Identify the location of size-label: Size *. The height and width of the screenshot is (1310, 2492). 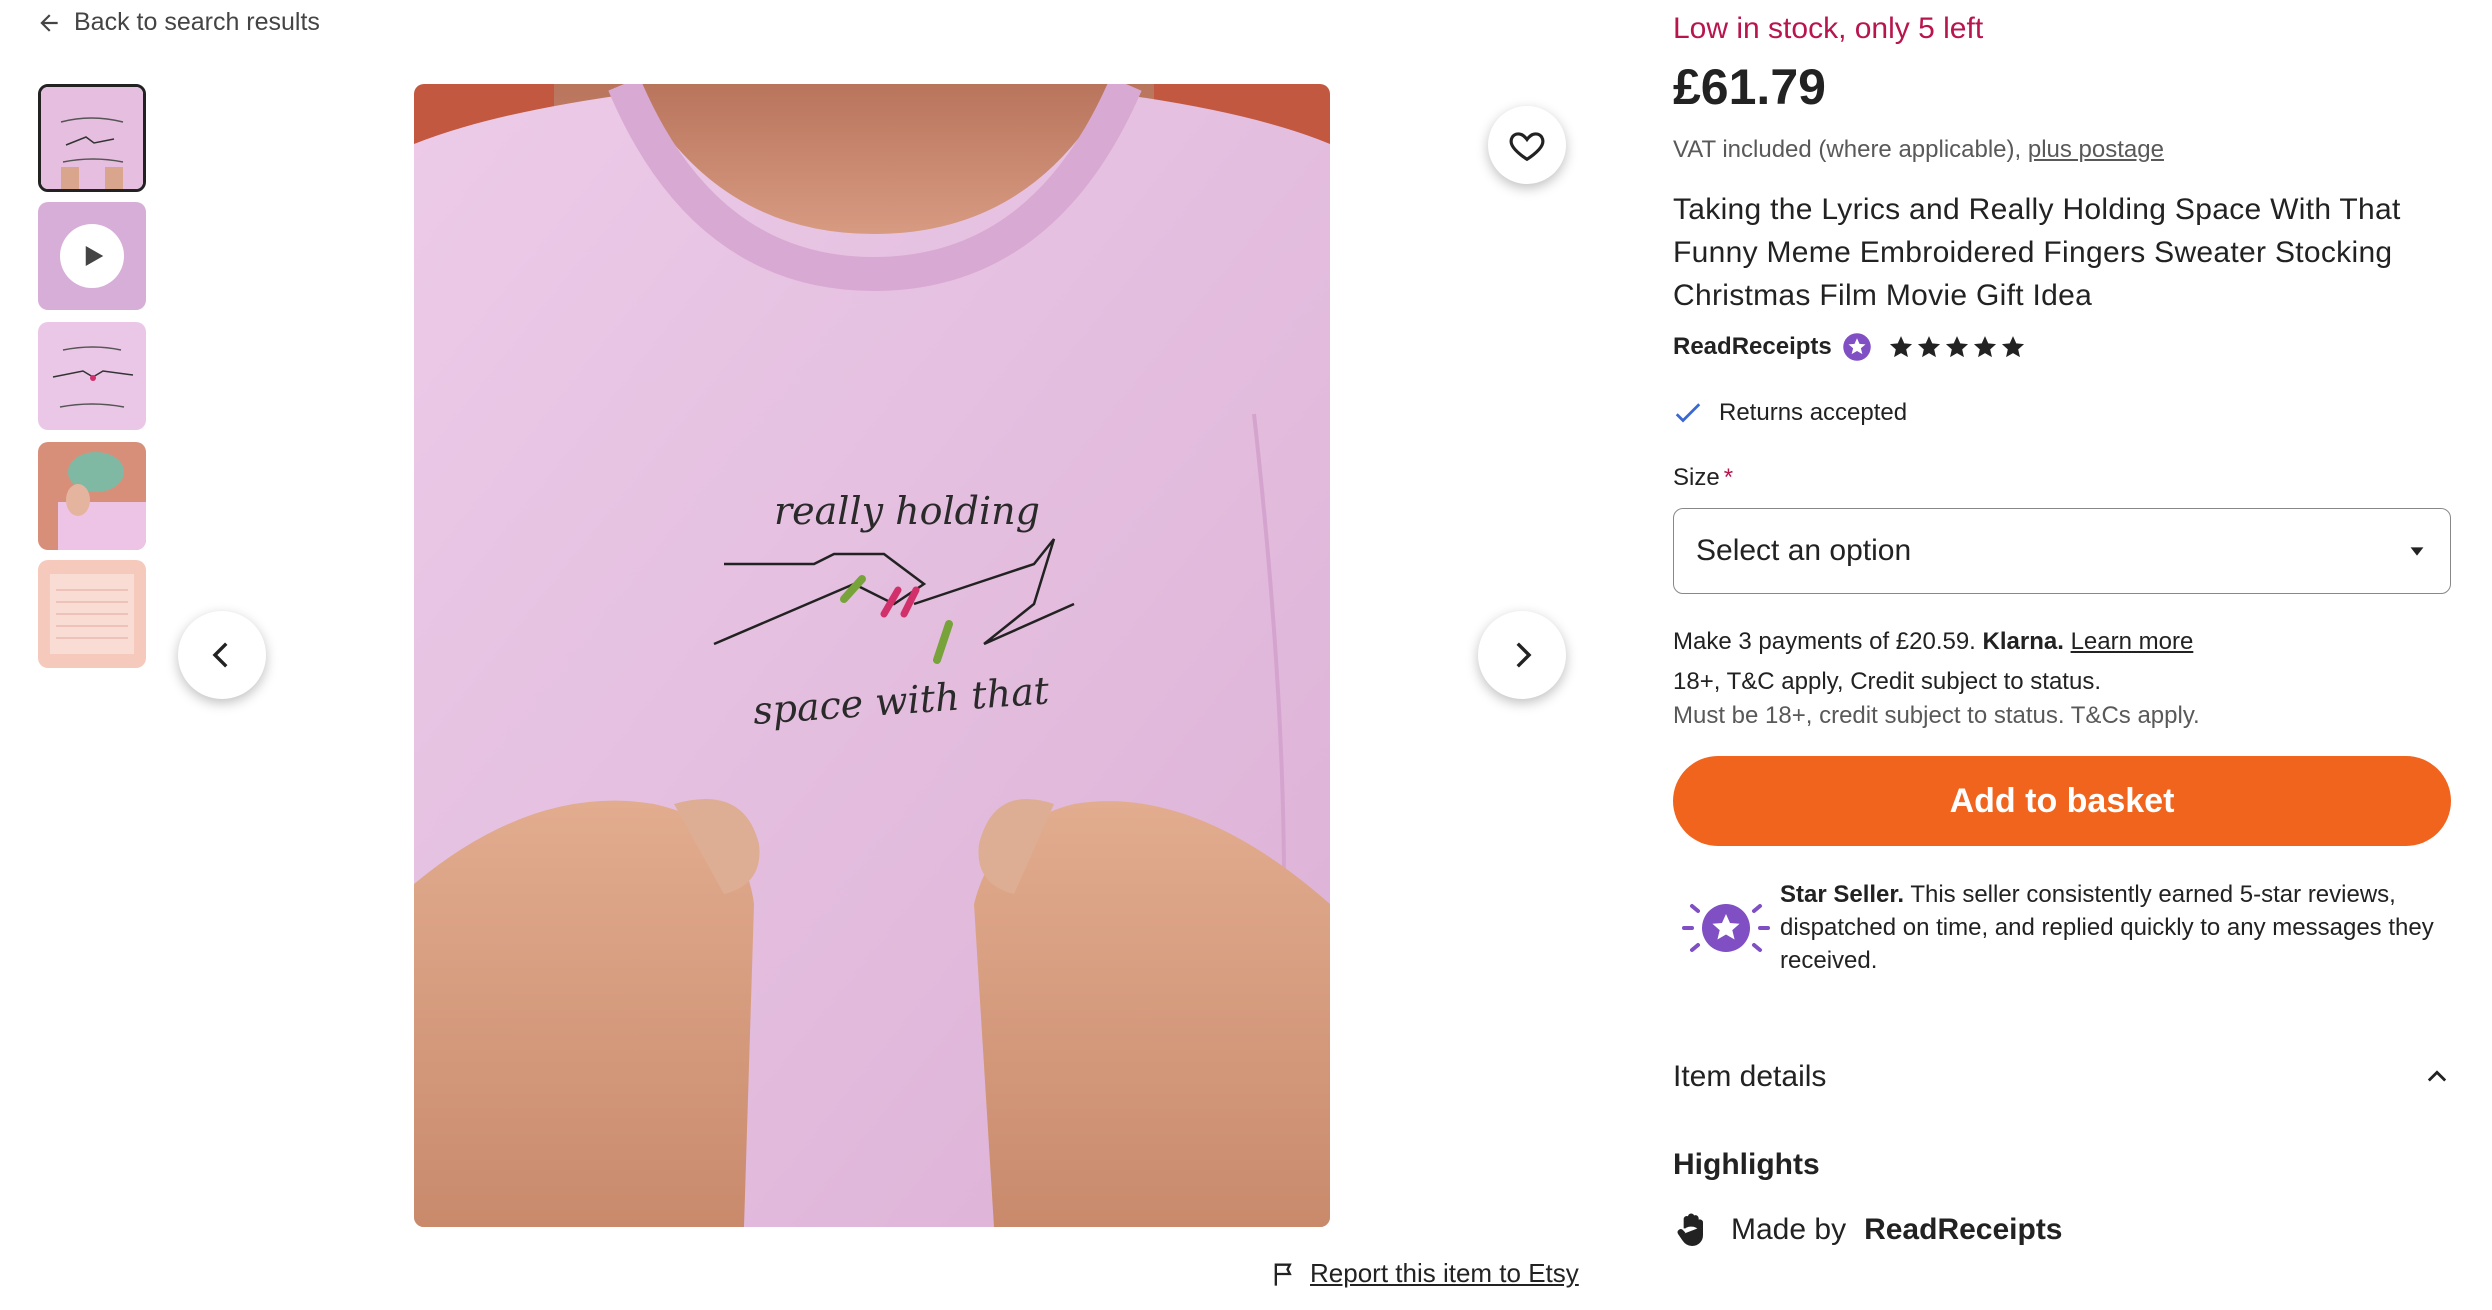
(1703, 478).